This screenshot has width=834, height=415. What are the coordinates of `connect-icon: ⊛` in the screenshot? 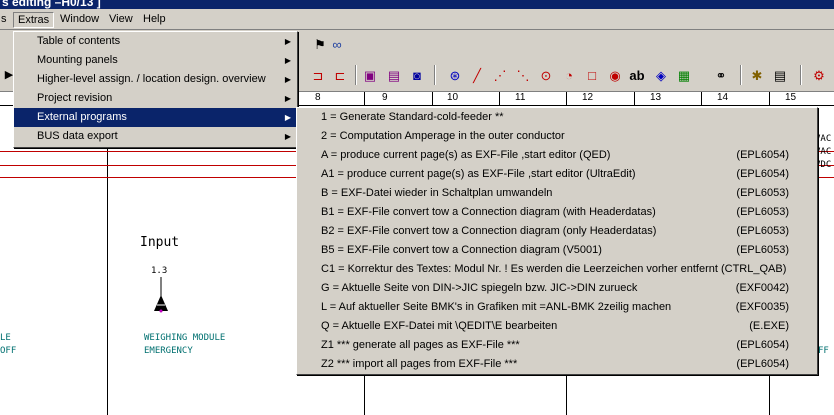 It's located at (455, 76).